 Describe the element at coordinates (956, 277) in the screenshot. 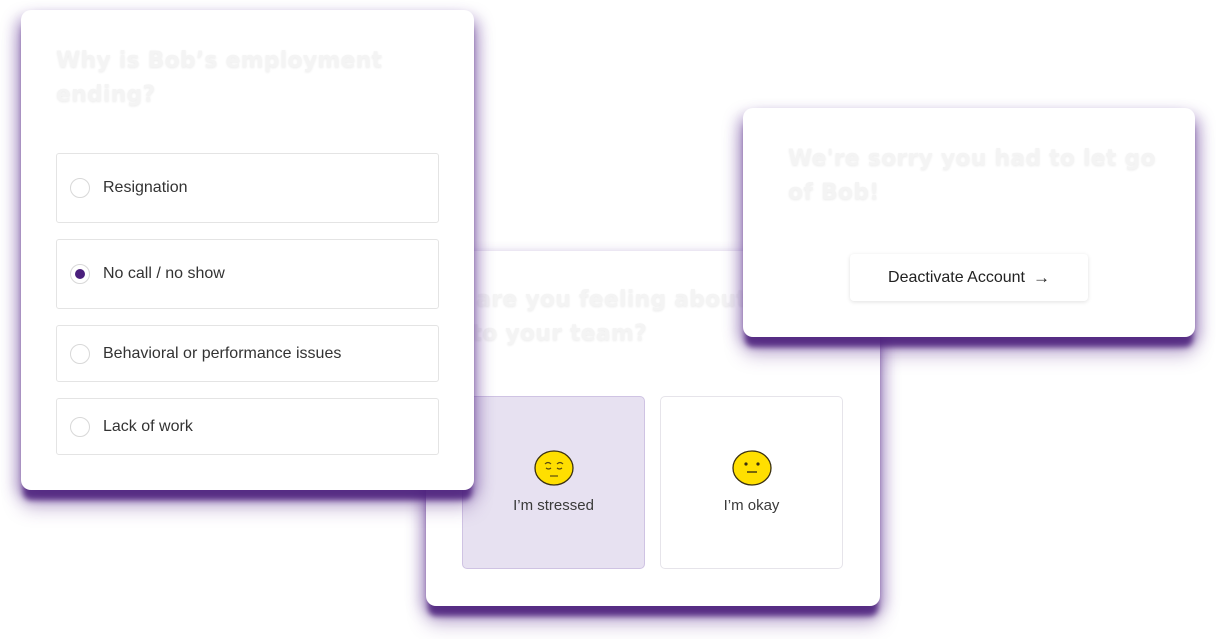

I see `deactivate-button-label: Deactivate Account` at that location.